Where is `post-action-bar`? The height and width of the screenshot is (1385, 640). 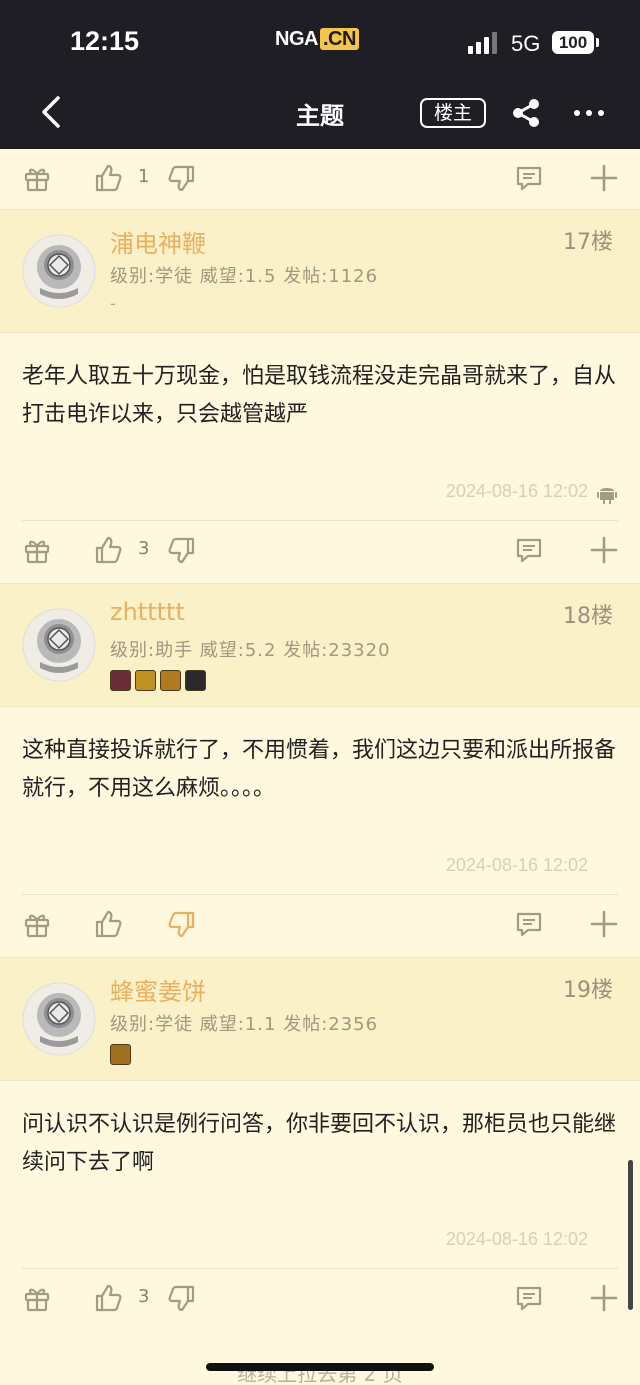
post-action-bar is located at coordinates (320, 925).